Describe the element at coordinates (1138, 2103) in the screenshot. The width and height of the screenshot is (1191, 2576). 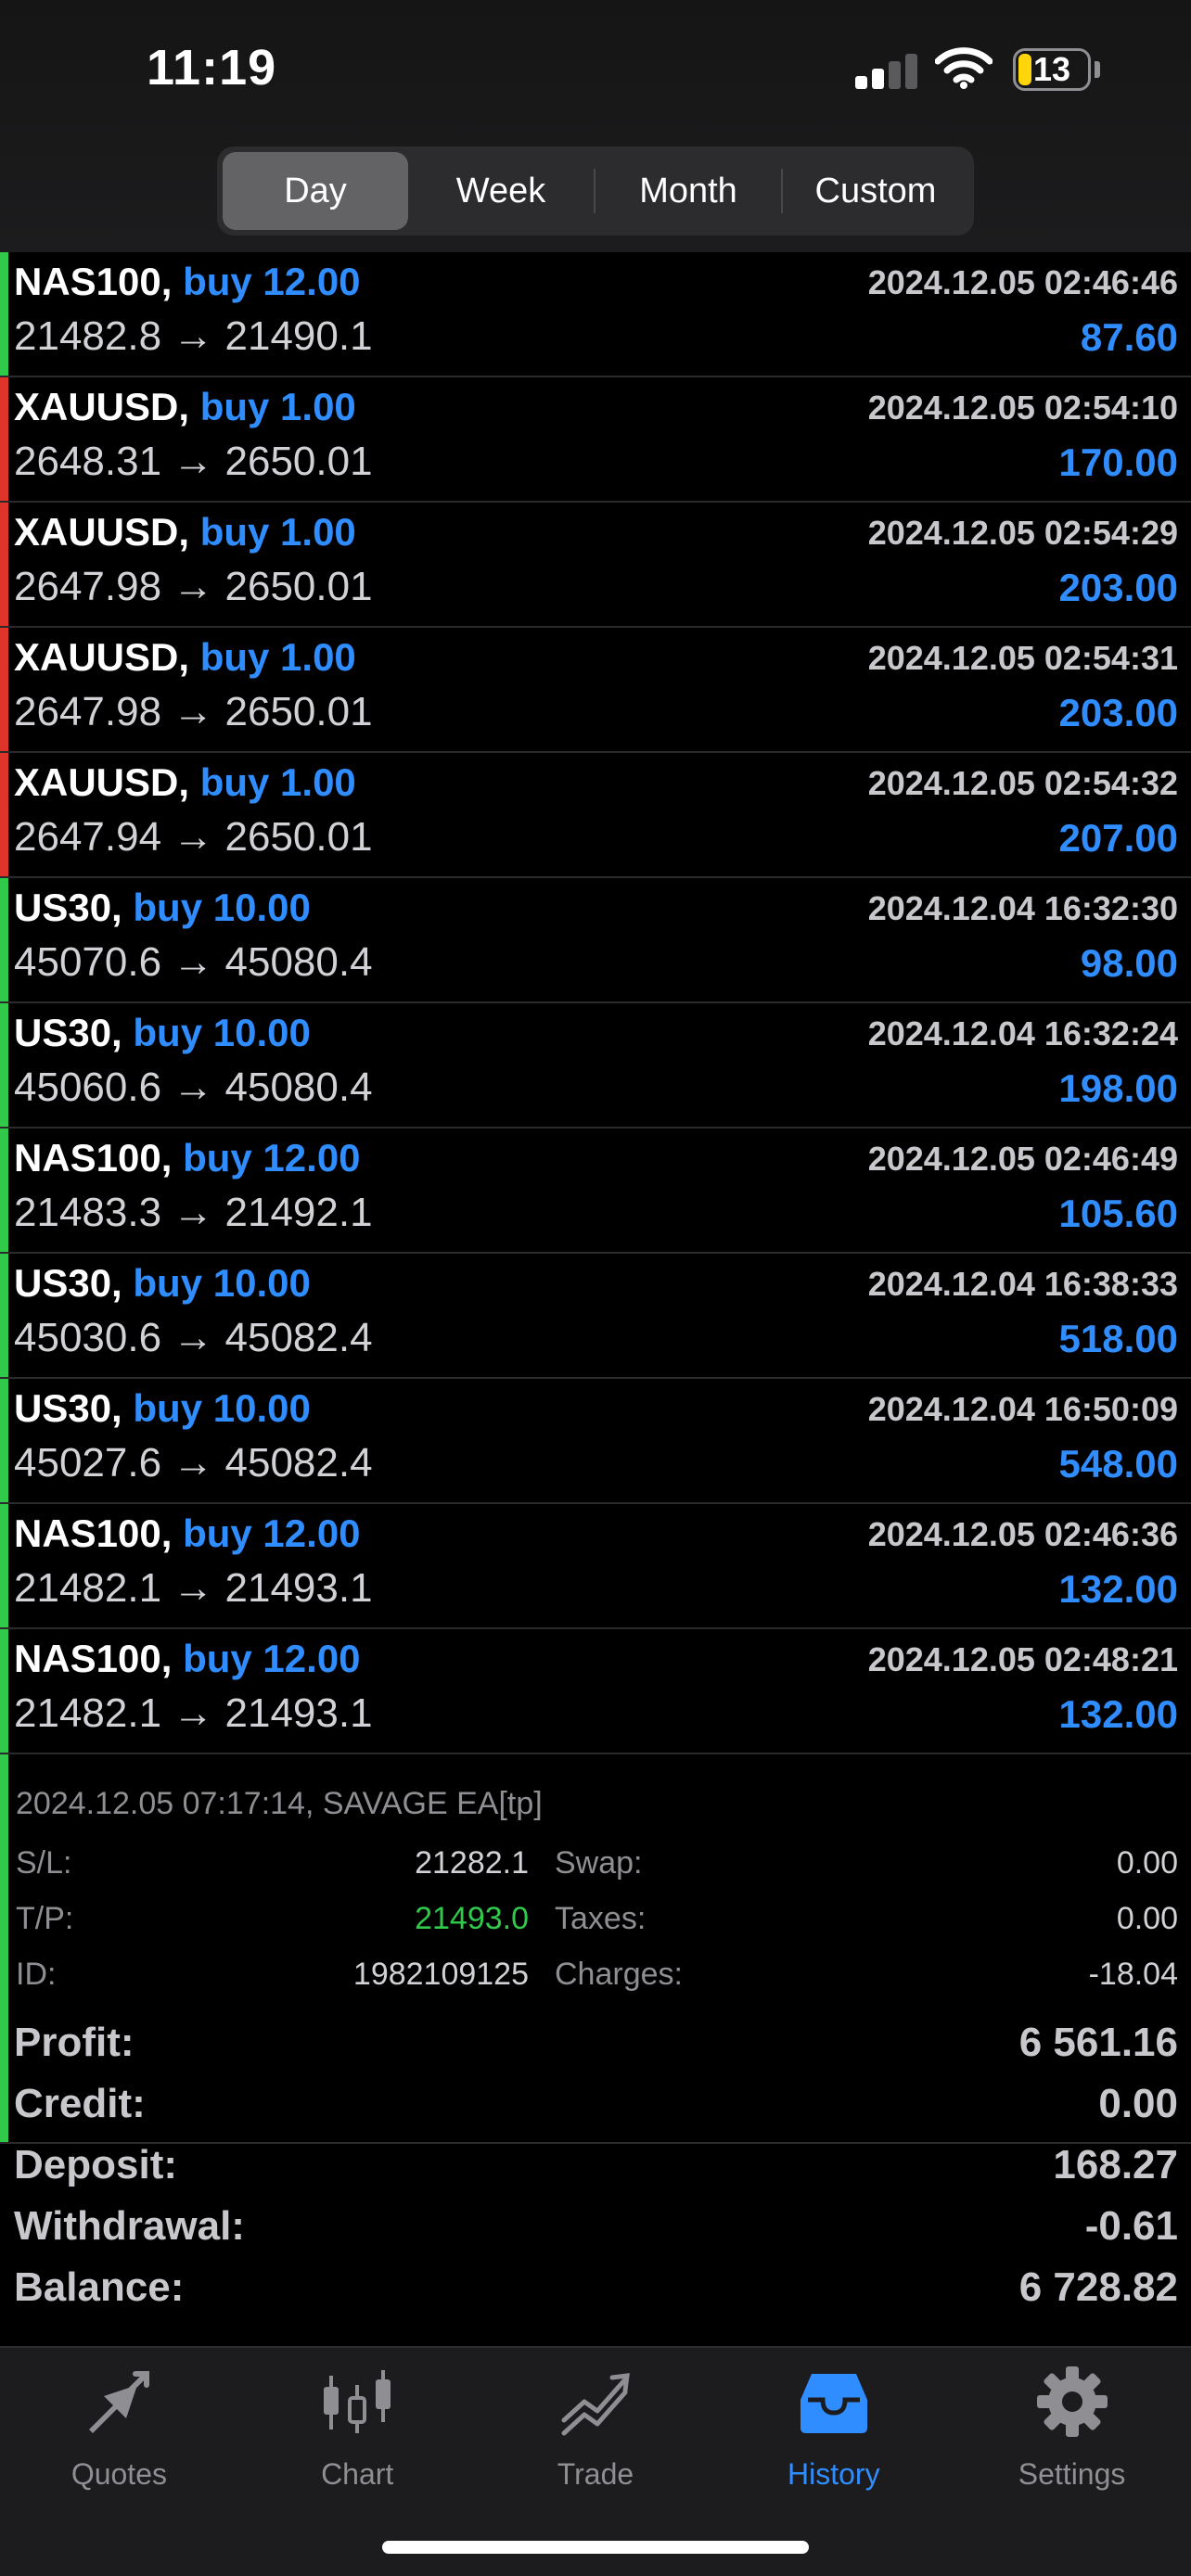
I see `summary-value: 0.00` at that location.